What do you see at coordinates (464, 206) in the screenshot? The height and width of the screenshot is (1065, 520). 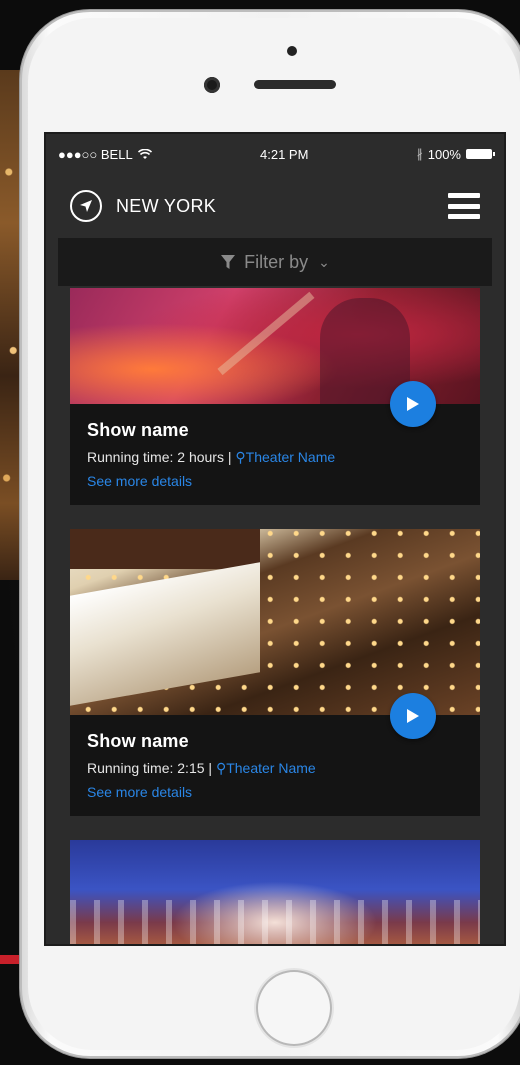 I see `hamburger-menu-icon` at bounding box center [464, 206].